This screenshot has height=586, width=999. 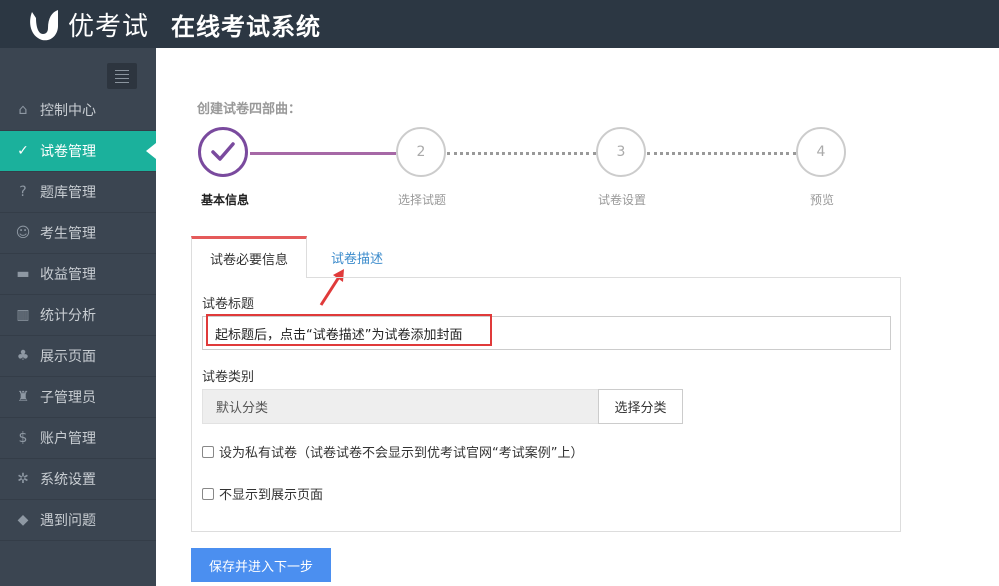 I want to click on tab-required-info: 试卷必要信息, so click(x=249, y=257).